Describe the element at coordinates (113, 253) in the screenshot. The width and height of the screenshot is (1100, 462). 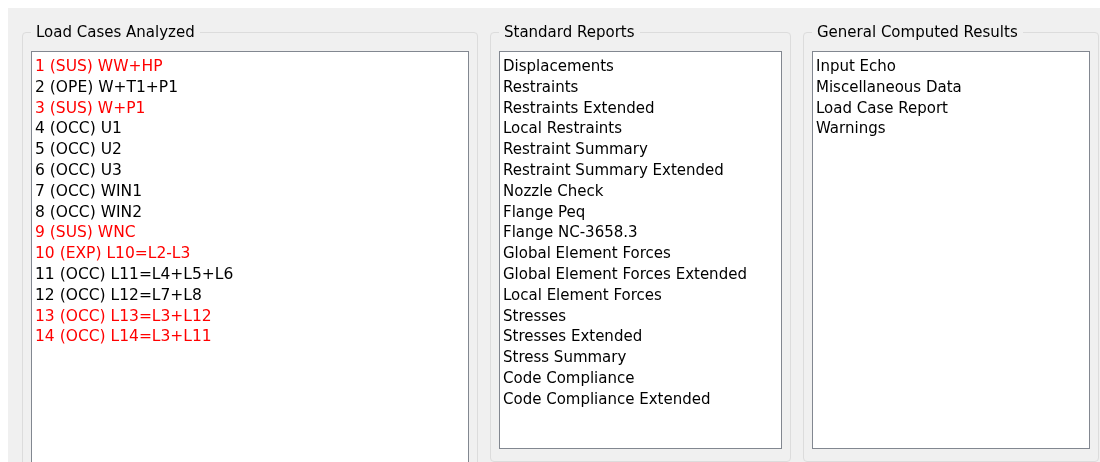
I see `list-item: 10 (EXP) L10=L2-L3` at that location.